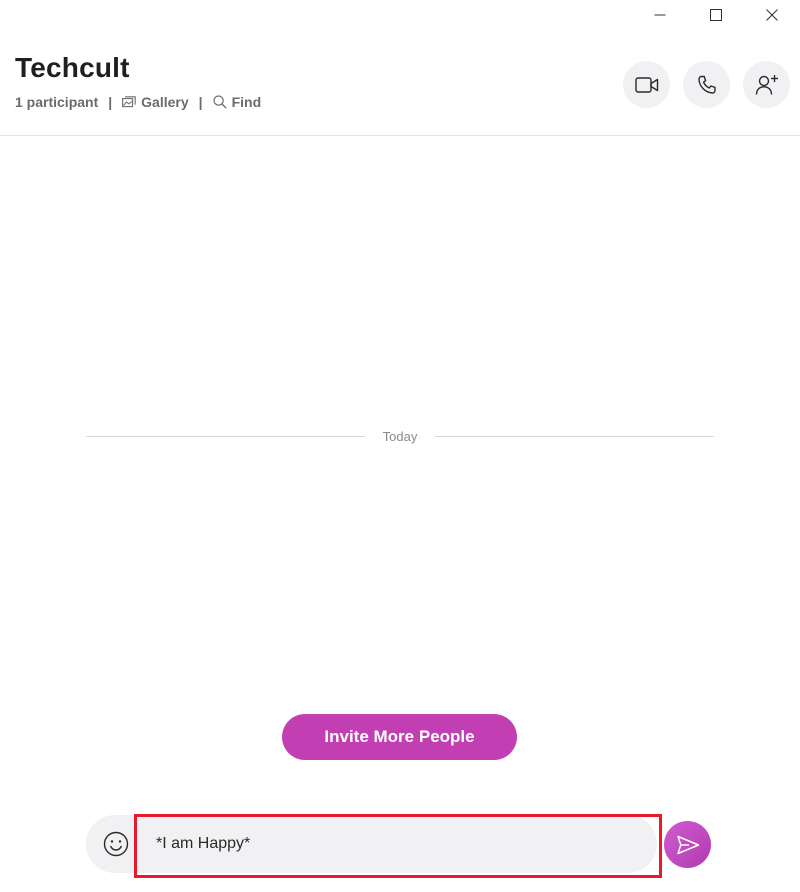 The width and height of the screenshot is (800, 892). I want to click on header-actions, so click(706, 84).